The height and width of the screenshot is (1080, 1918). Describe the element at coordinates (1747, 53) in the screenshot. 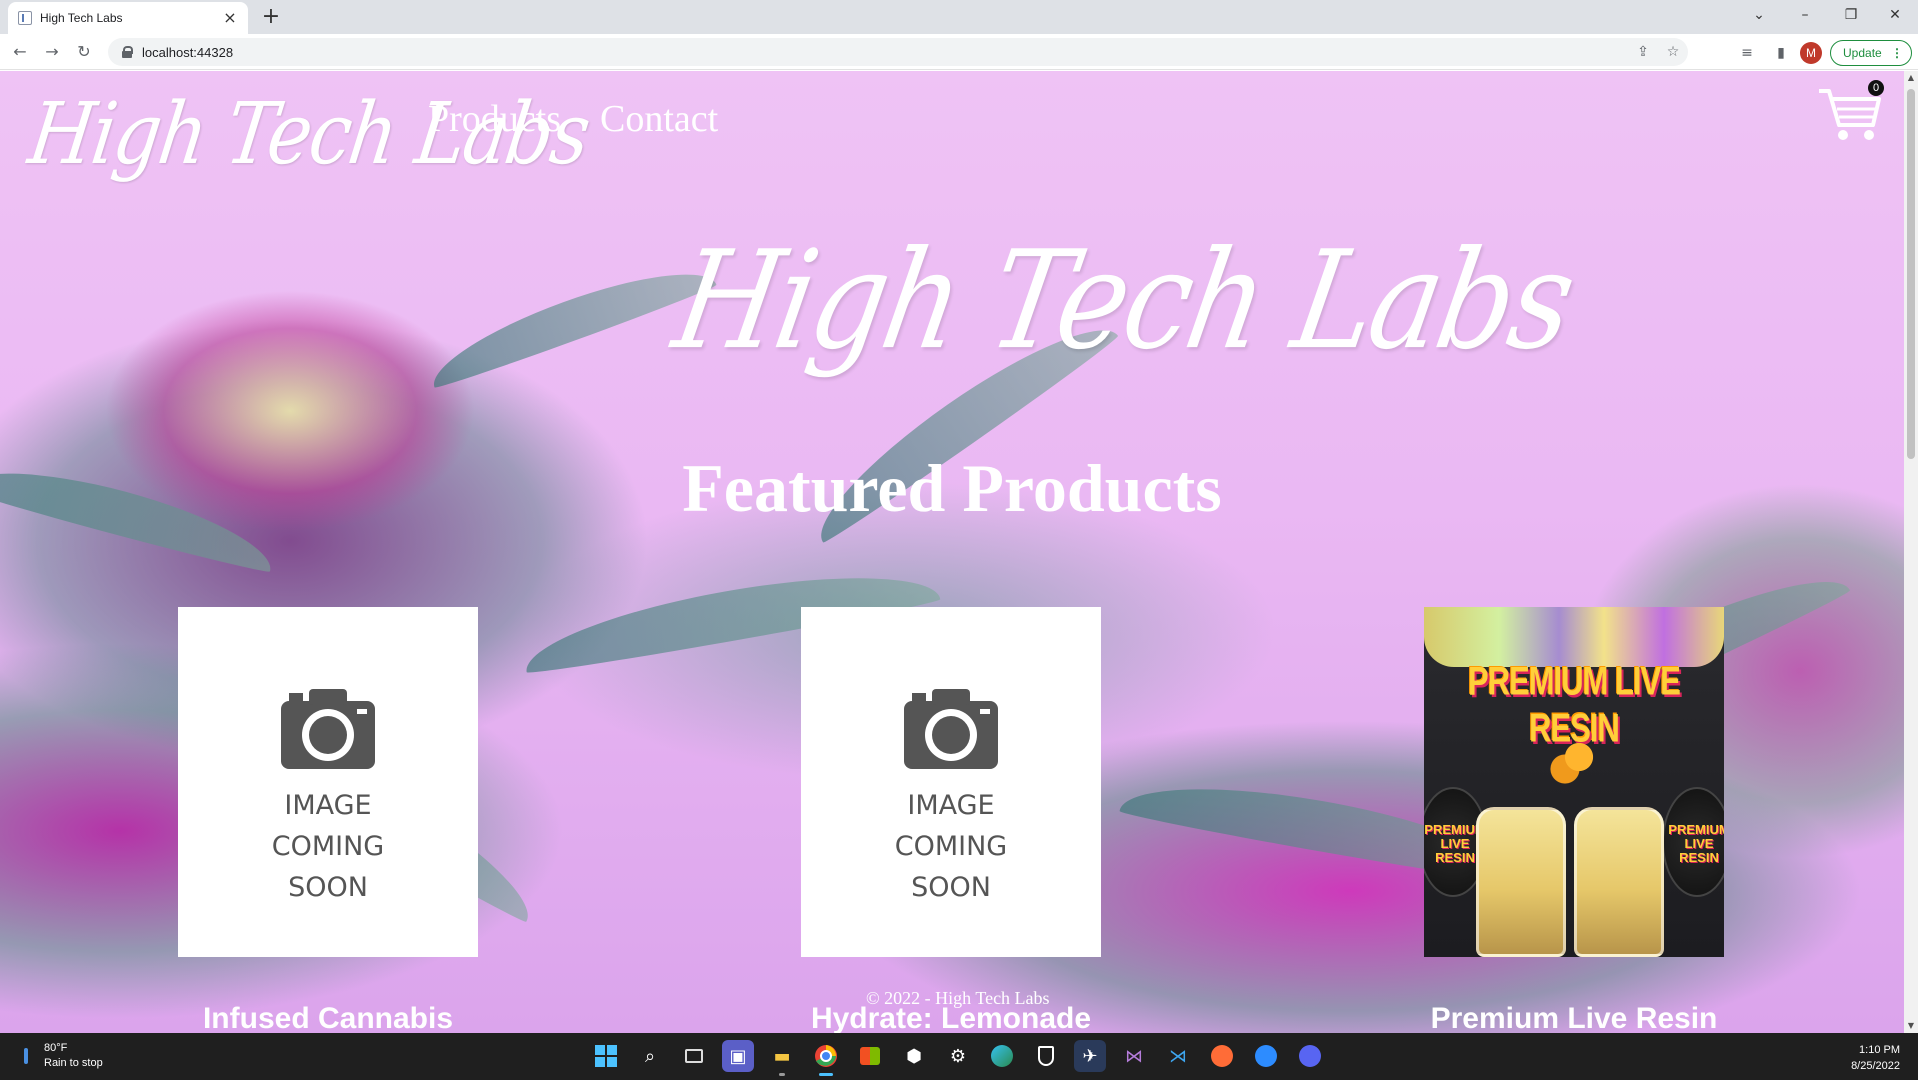

I see `reading-list-icon: ≡` at that location.